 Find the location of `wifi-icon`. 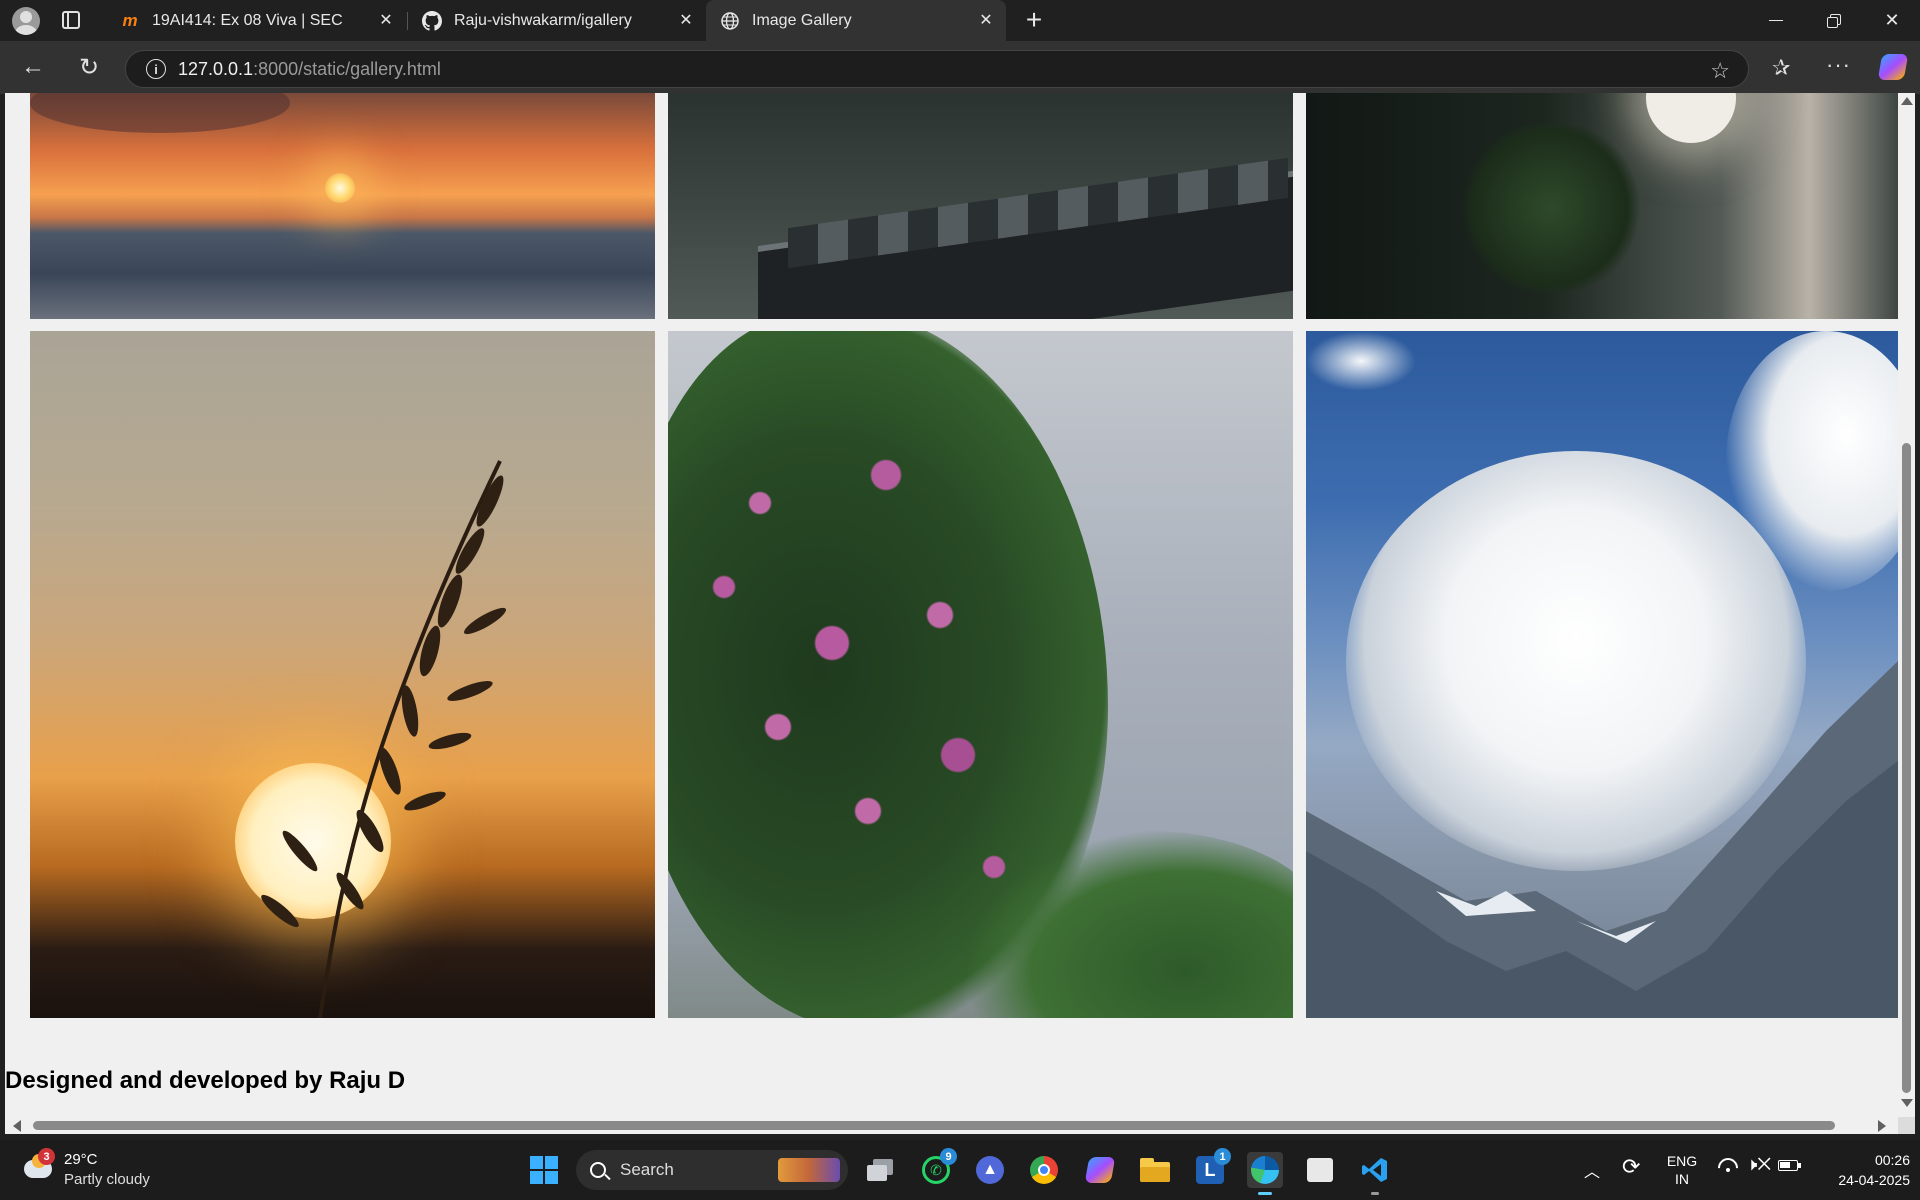

wifi-icon is located at coordinates (1728, 1165).